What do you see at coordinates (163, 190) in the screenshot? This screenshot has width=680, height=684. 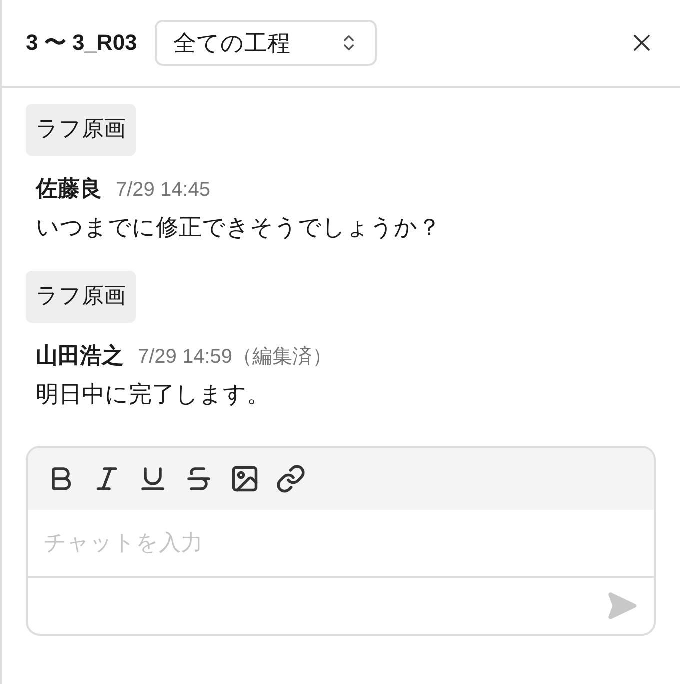 I see `message-time: 7/29 14:45` at bounding box center [163, 190].